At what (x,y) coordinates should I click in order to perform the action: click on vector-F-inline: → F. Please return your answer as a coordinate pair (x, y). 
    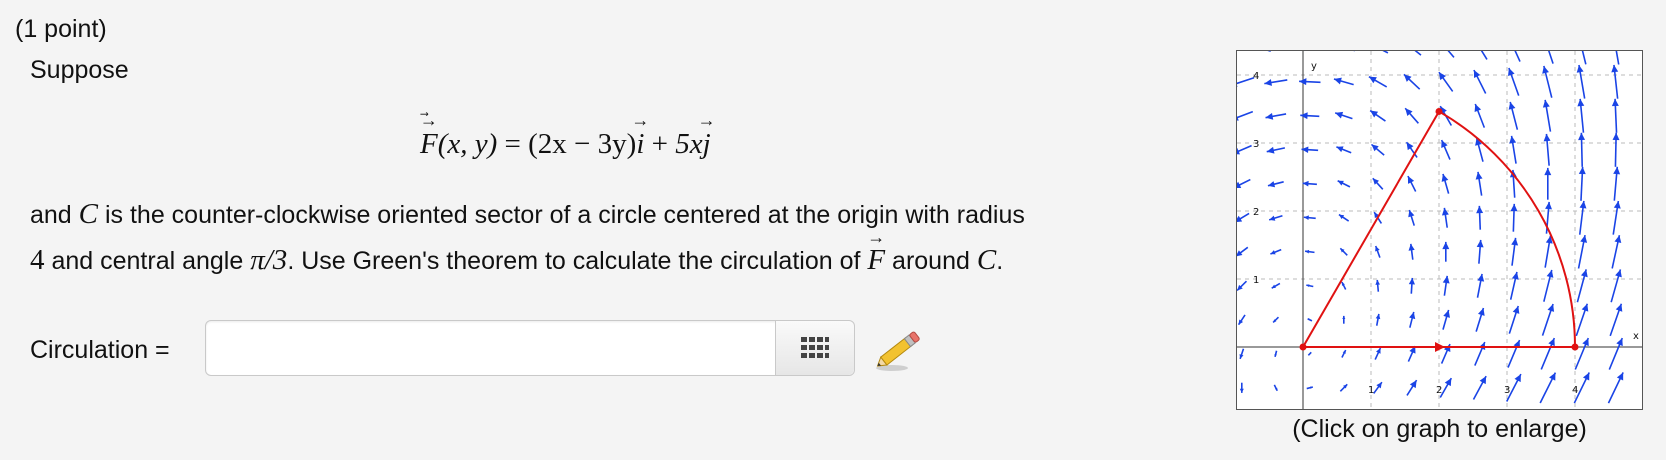
    Looking at the image, I should click on (876, 251).